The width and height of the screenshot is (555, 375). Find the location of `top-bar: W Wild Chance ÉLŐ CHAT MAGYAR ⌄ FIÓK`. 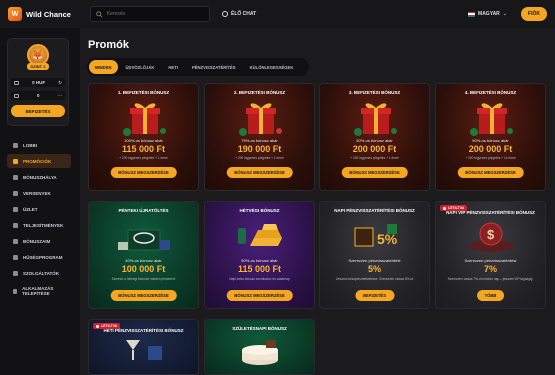

top-bar: W Wild Chance ÉLŐ CHAT MAGYAR ⌄ FIÓK is located at coordinates (277, 14).